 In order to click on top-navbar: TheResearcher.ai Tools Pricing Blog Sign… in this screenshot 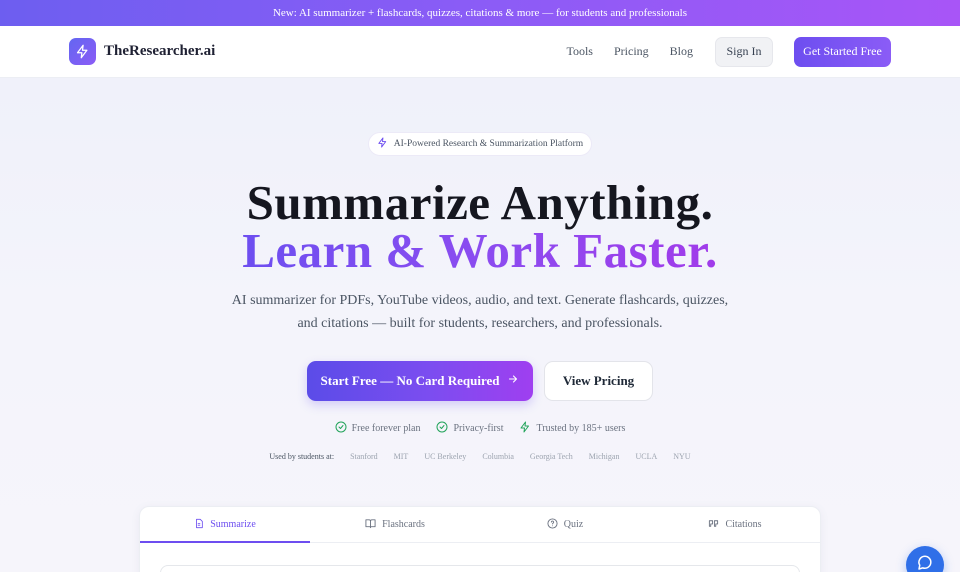, I will do `click(480, 52)`.